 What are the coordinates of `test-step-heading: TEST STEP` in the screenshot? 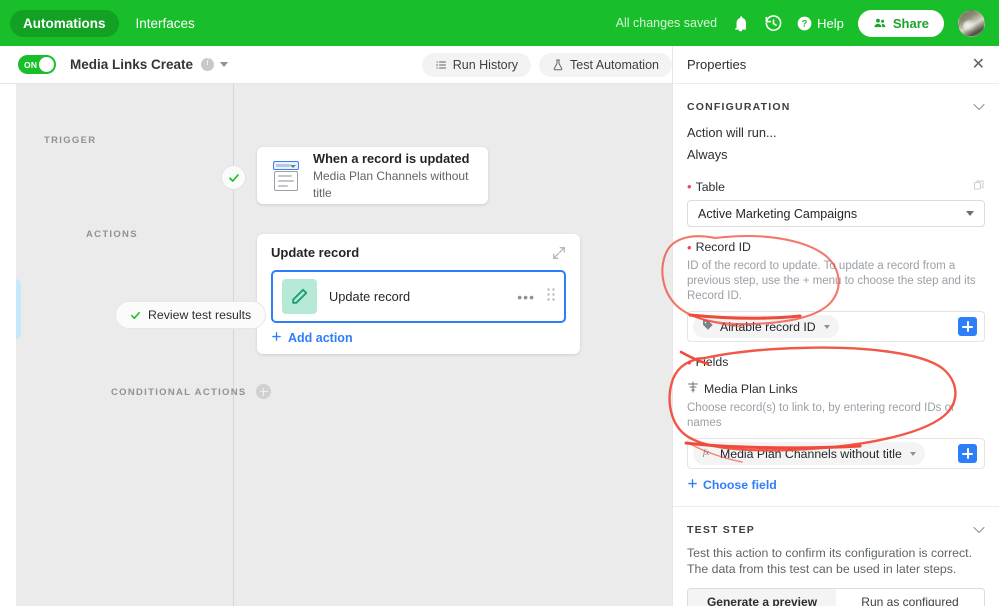 It's located at (721, 530).